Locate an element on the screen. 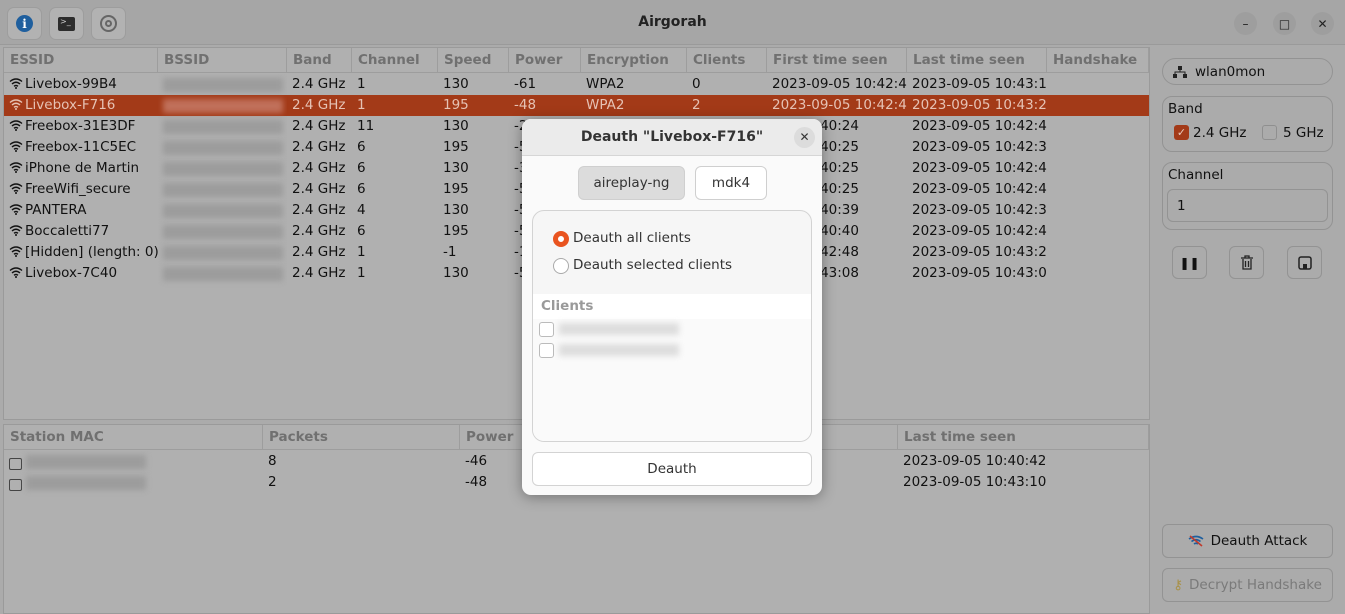  column-header: Encryption is located at coordinates (634, 60).